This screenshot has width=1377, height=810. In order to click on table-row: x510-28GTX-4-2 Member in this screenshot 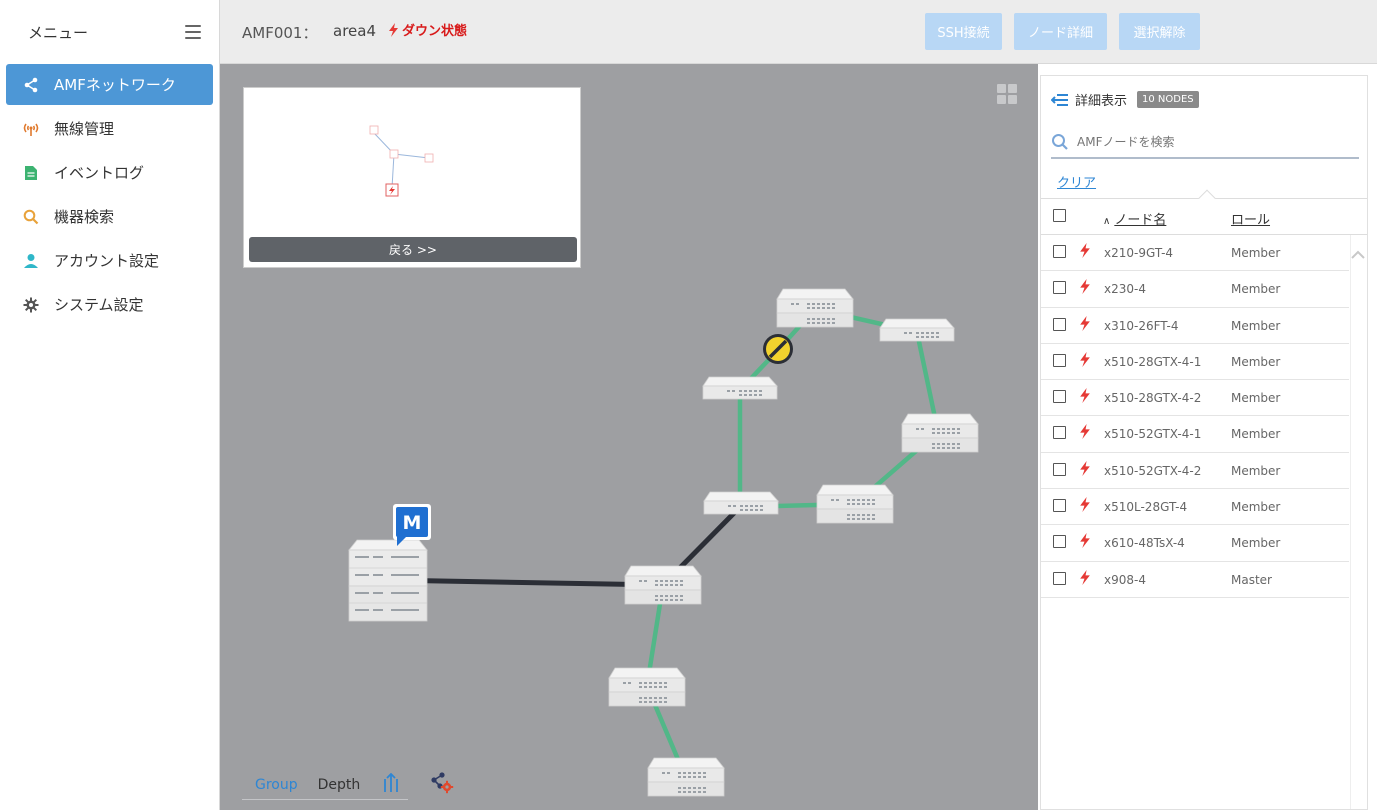, I will do `click(1195, 398)`.